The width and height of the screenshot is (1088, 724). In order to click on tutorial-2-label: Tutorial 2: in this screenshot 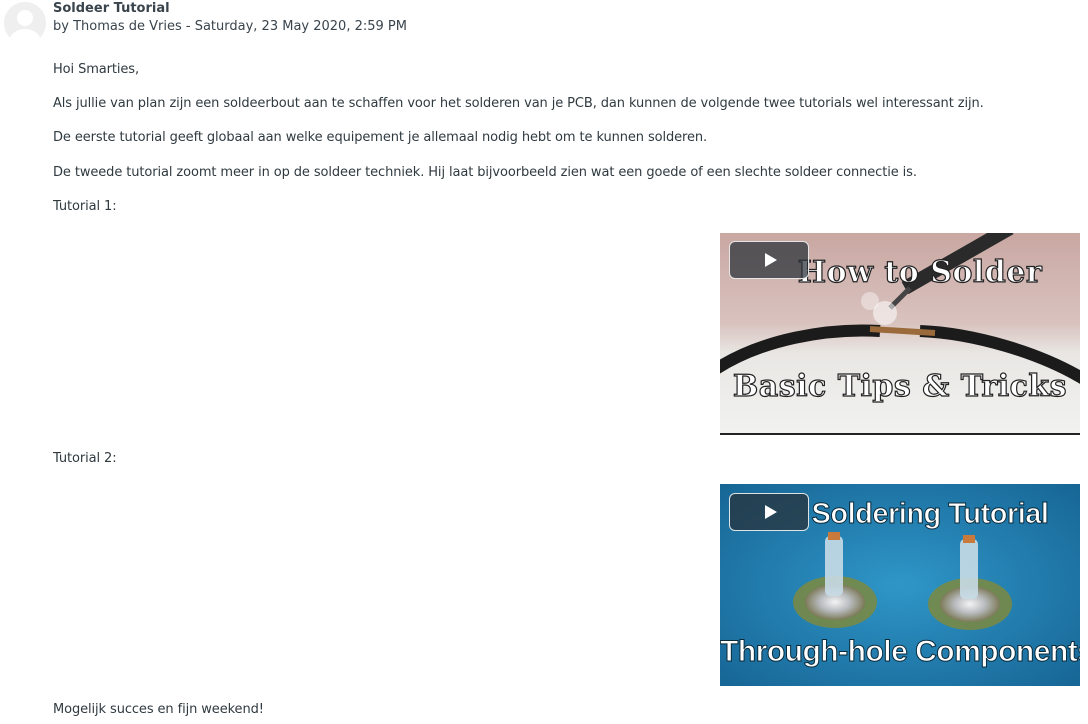, I will do `click(85, 458)`.